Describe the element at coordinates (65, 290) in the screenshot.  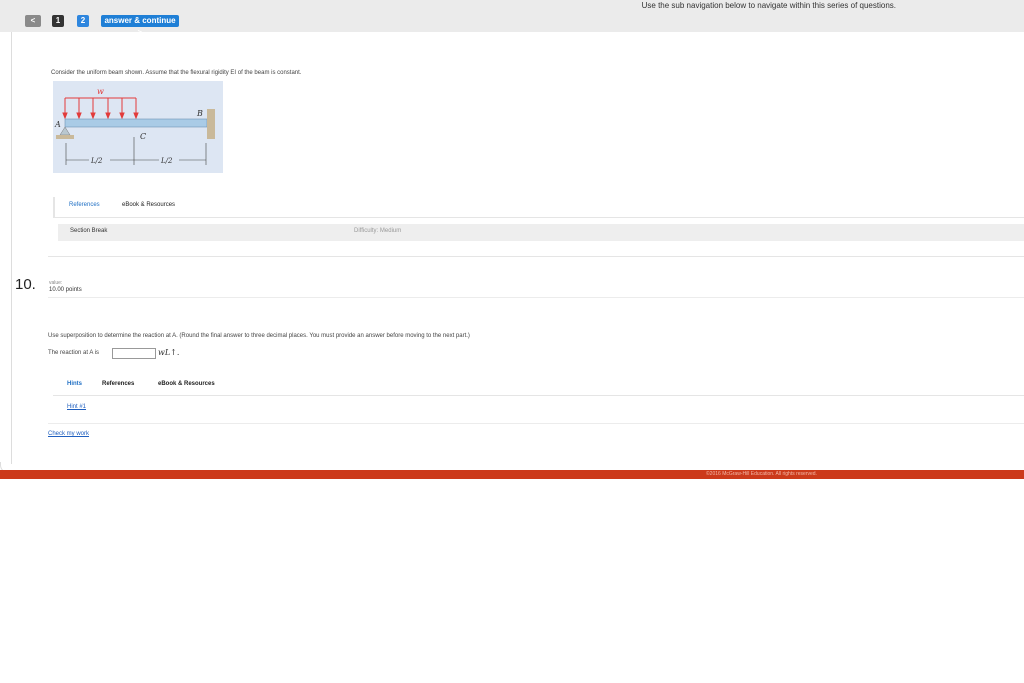
I see `points-label: 10.00 points` at that location.